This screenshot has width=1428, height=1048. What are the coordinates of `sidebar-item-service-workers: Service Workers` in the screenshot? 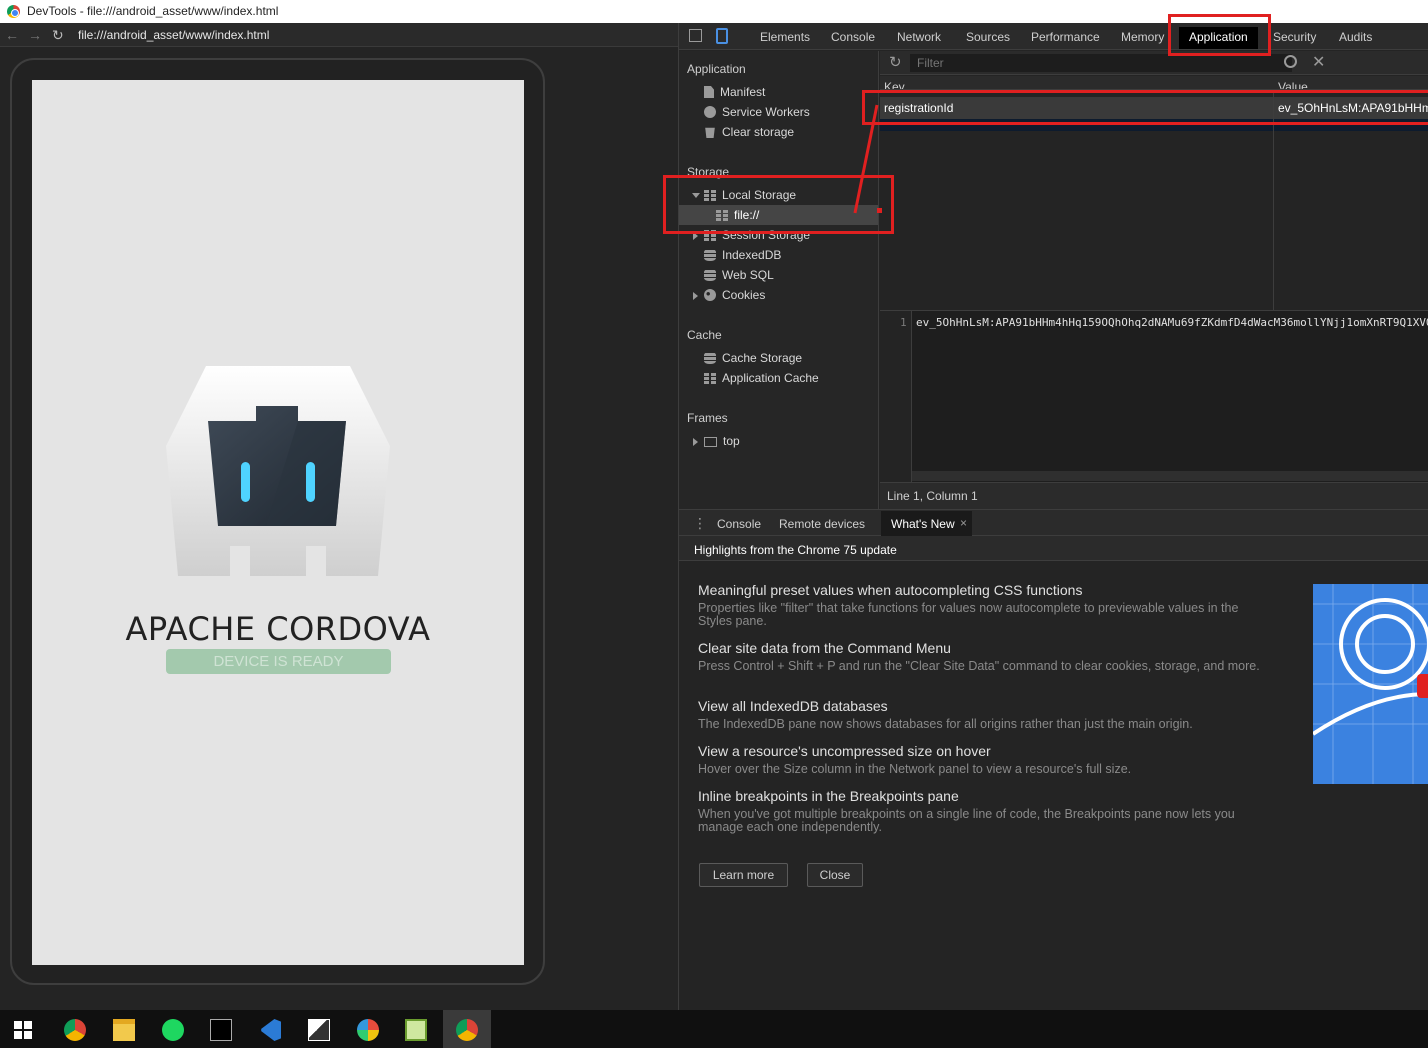 It's located at (757, 112).